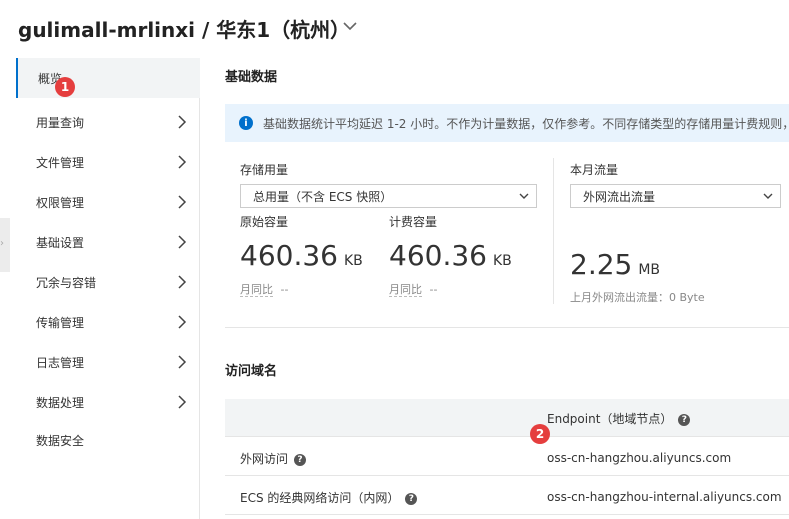 The height and width of the screenshot is (519, 789). Describe the element at coordinates (320, 498) in the screenshot. I see `row-label-text: ECS 的经典网络访问（内网）` at that location.